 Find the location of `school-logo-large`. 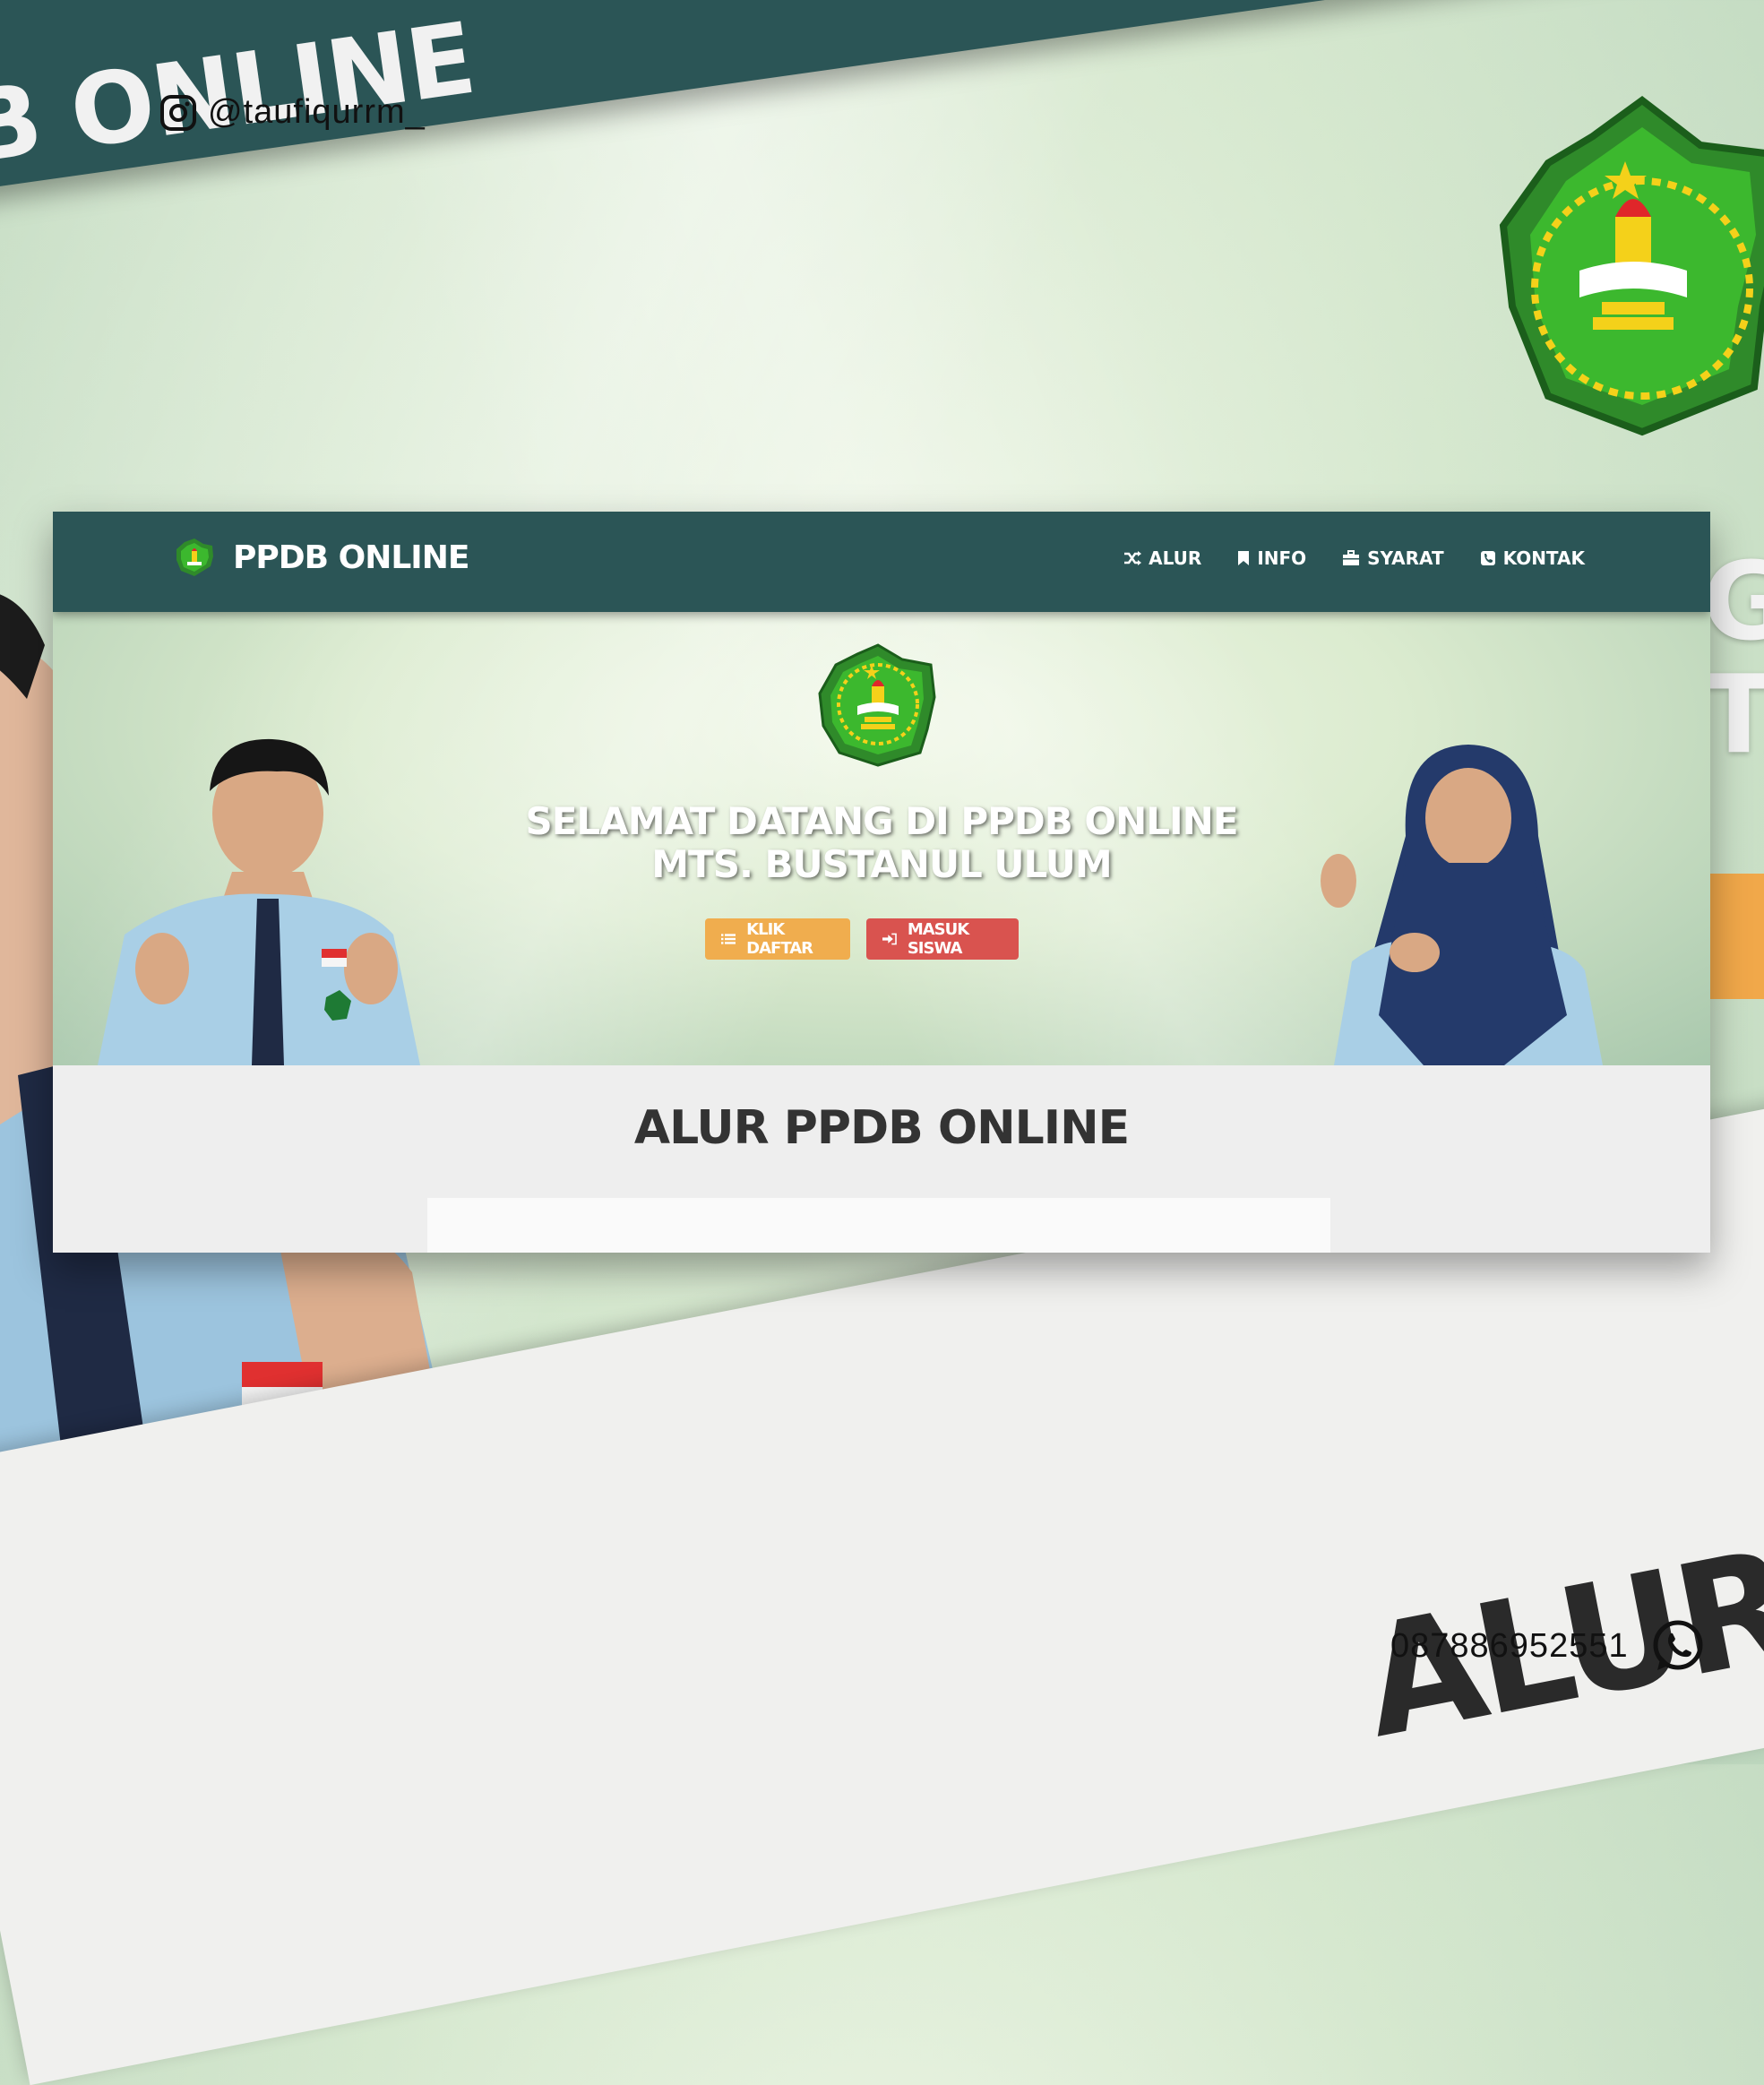

school-logo-large is located at coordinates (1631, 266).